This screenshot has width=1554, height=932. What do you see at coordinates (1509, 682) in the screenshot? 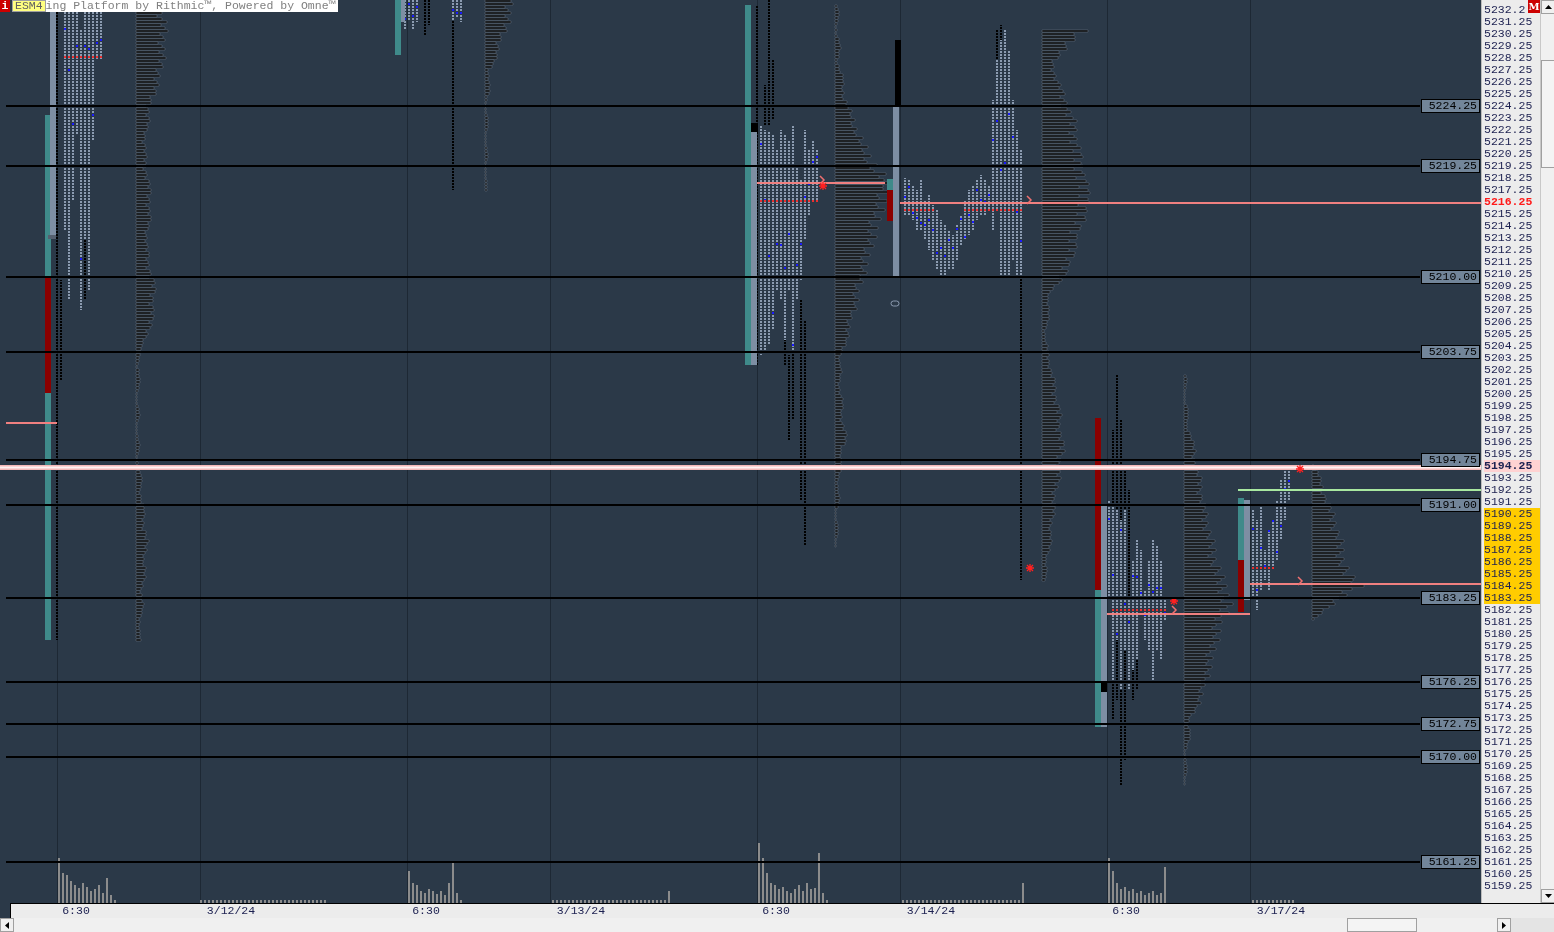
I see `price-label: 5176.25` at bounding box center [1509, 682].